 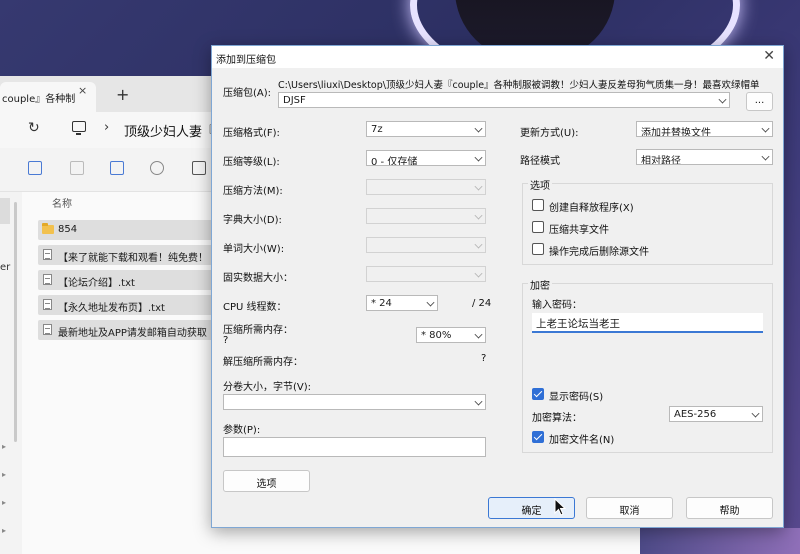 I want to click on shared-files-checkbox, so click(x=538, y=227).